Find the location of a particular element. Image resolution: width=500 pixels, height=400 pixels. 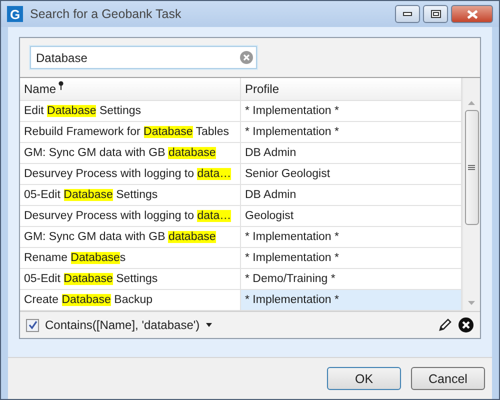

minimize-icon is located at coordinates (407, 14).